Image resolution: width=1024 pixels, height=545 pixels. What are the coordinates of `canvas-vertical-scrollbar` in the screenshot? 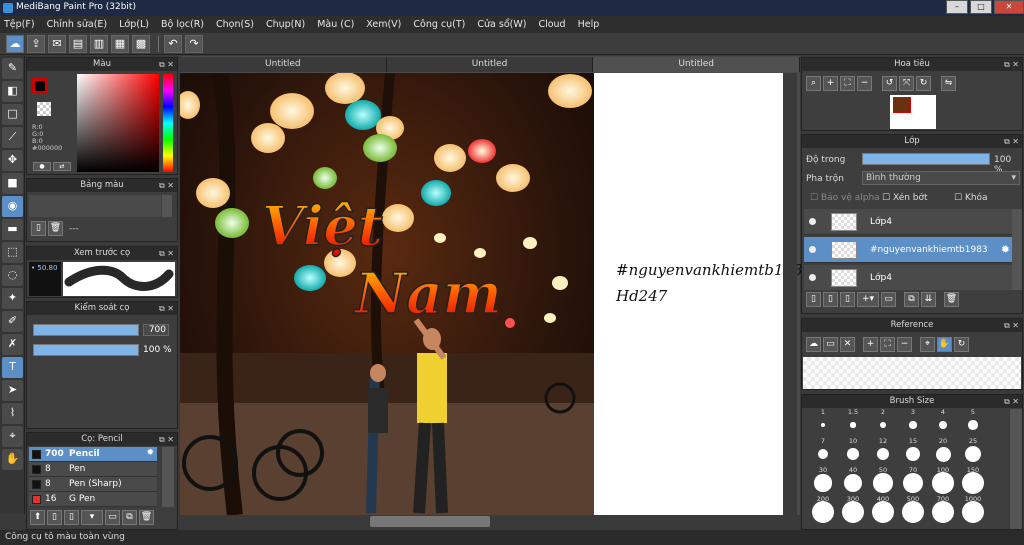 It's located at (790, 294).